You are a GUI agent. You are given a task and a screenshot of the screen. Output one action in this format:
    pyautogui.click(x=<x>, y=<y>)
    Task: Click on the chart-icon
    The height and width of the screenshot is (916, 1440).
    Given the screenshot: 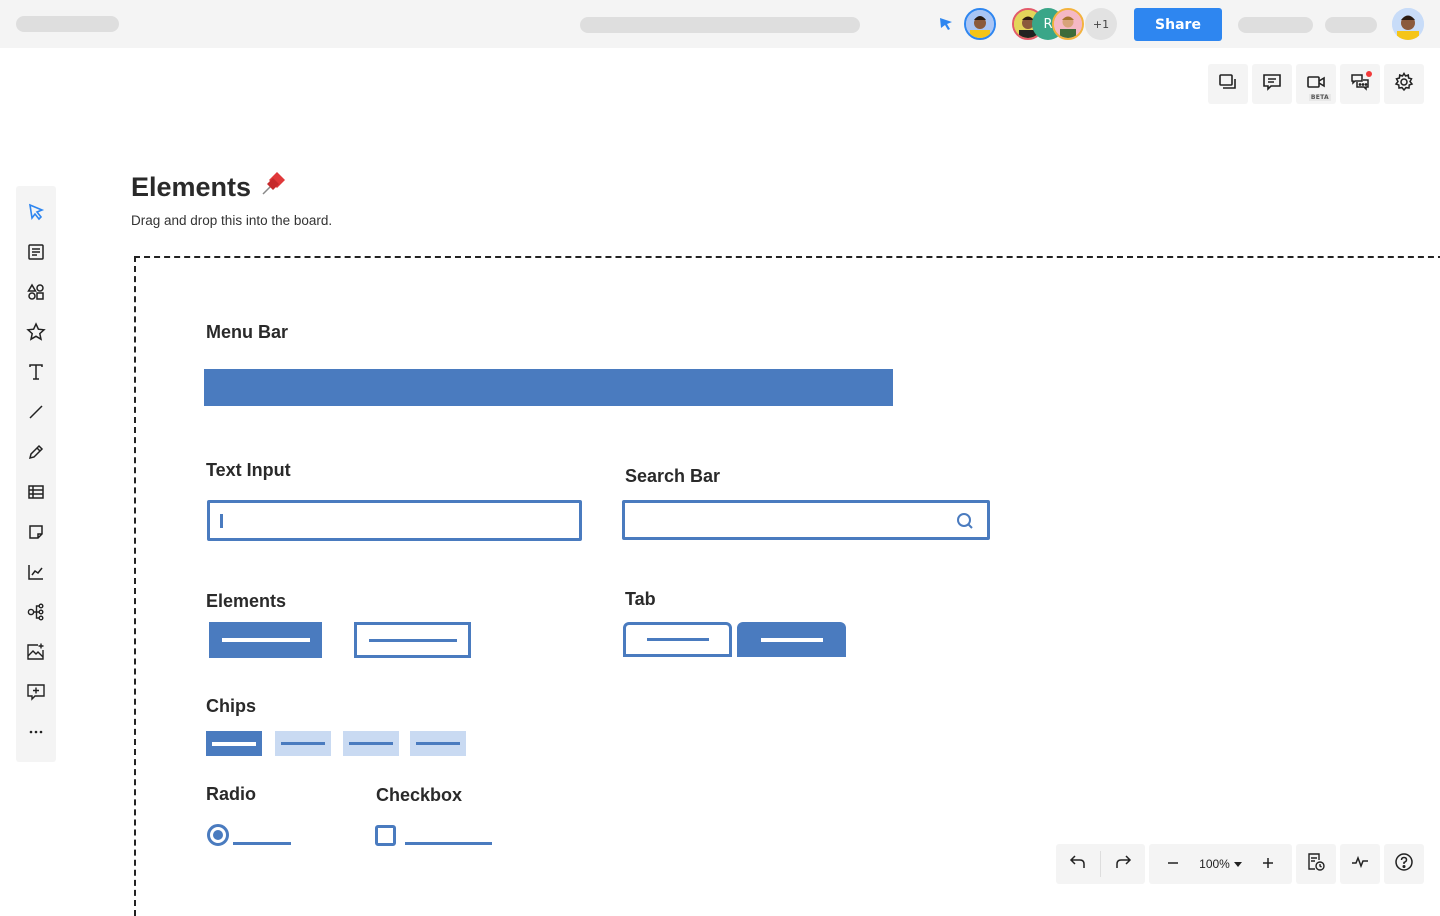 What is the action you would take?
    pyautogui.click(x=36, y=574)
    